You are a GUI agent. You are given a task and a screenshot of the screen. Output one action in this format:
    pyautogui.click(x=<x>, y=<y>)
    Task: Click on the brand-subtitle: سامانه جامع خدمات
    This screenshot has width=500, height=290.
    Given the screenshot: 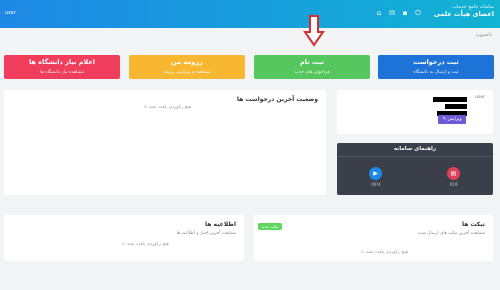 What is the action you would take?
    pyautogui.click(x=473, y=7)
    